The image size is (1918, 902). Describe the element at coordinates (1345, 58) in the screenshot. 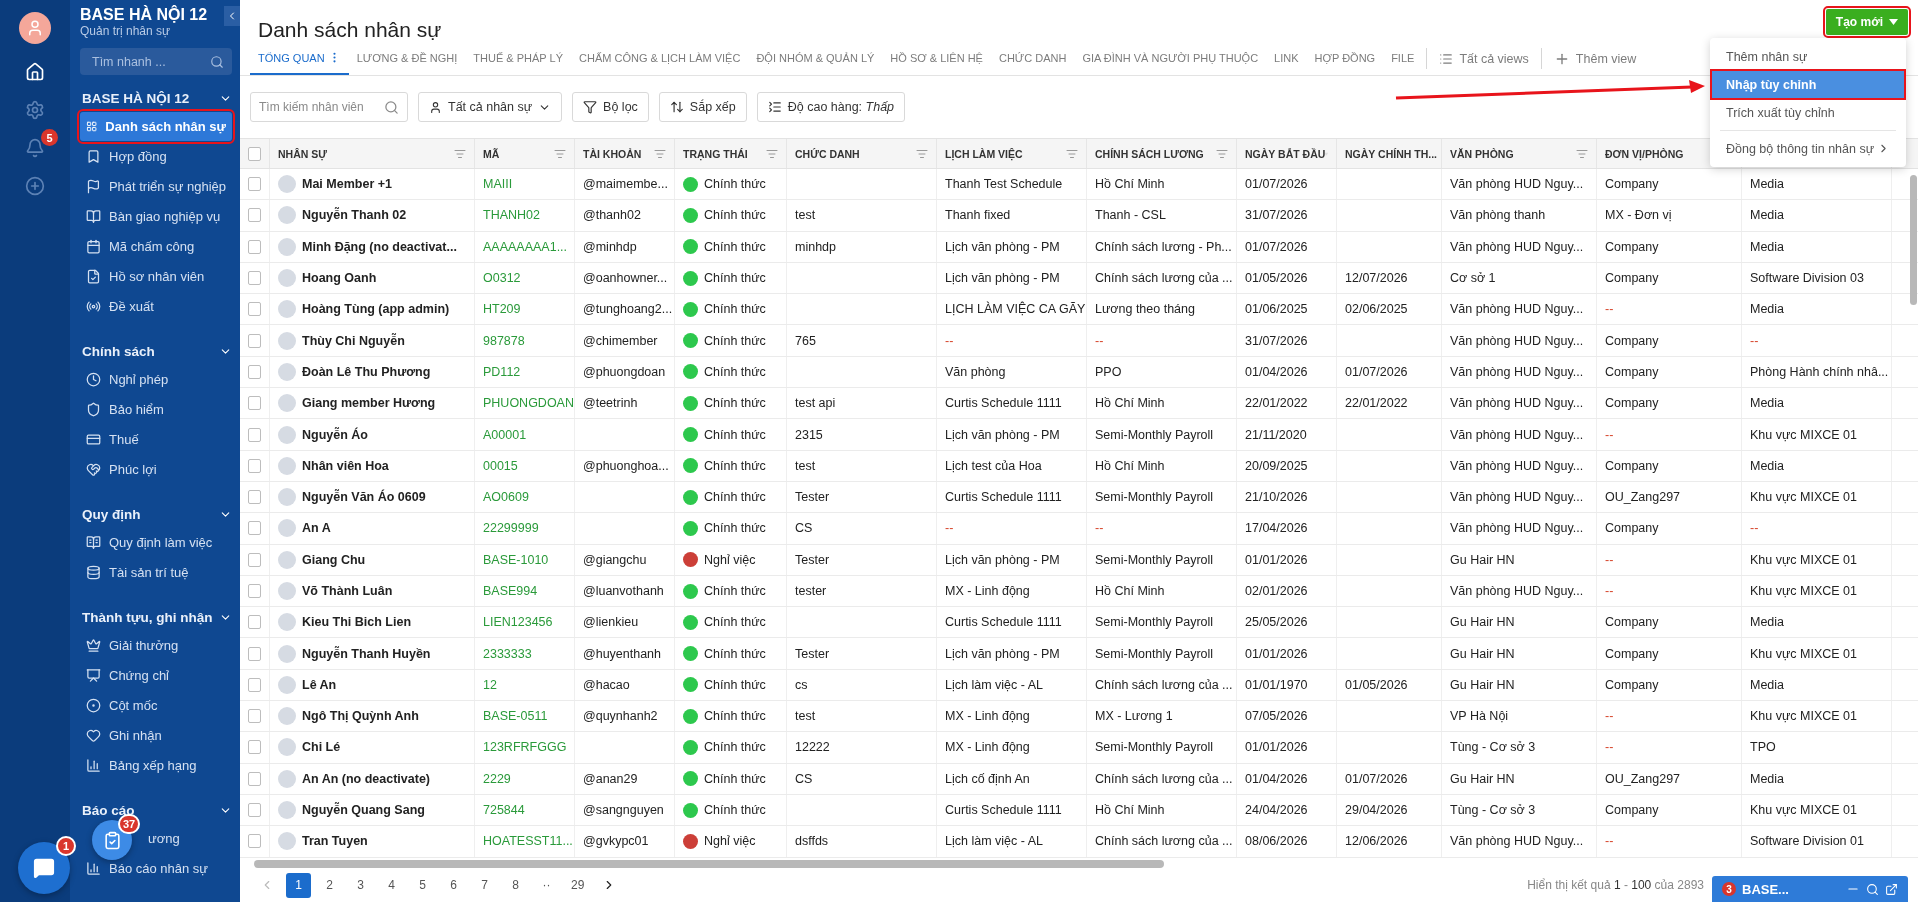

I see `tab: HỢP ĐỒNG` at that location.